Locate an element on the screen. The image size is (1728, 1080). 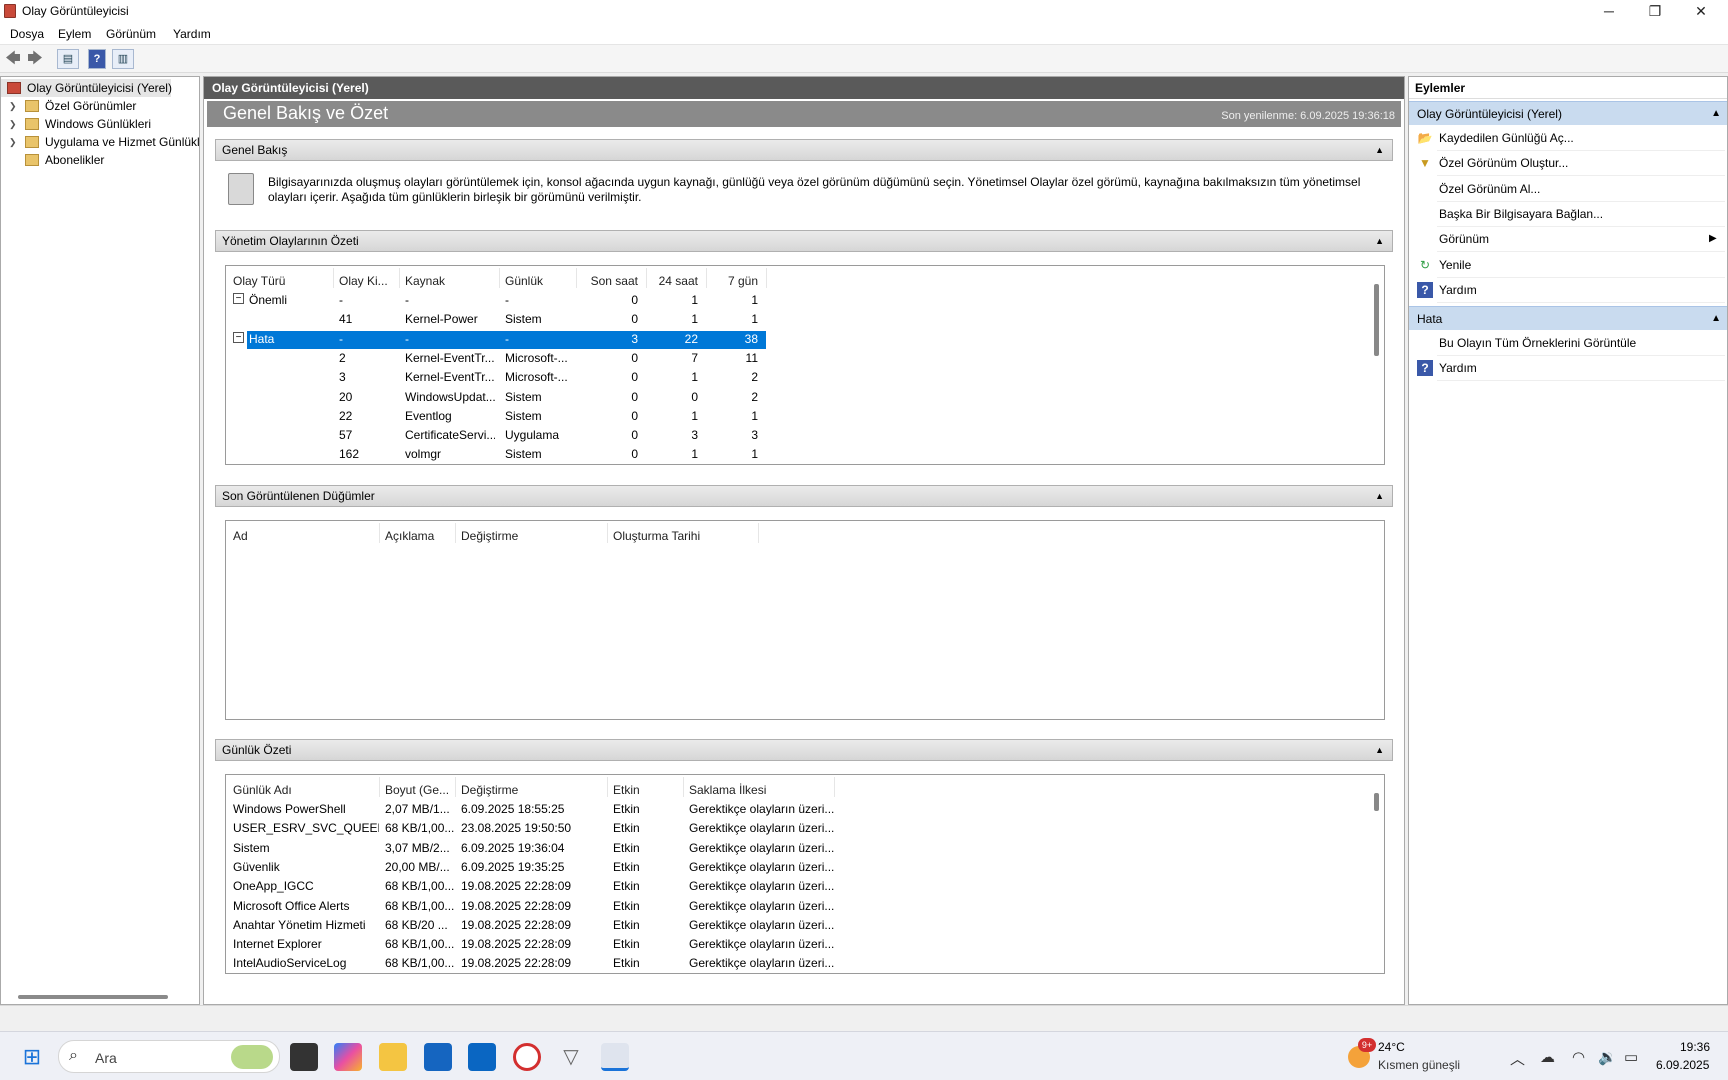
tree-item-root: Olay Görüntüleyicisi (Yerel) is located at coordinates (86, 88).